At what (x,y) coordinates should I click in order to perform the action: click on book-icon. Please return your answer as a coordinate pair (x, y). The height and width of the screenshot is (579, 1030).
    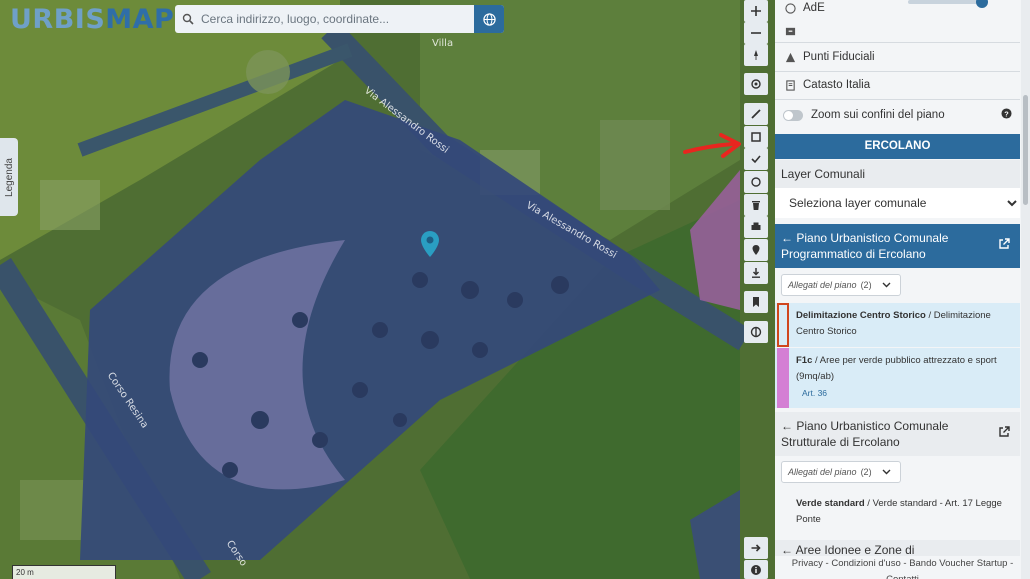
    Looking at the image, I should click on (794, 85).